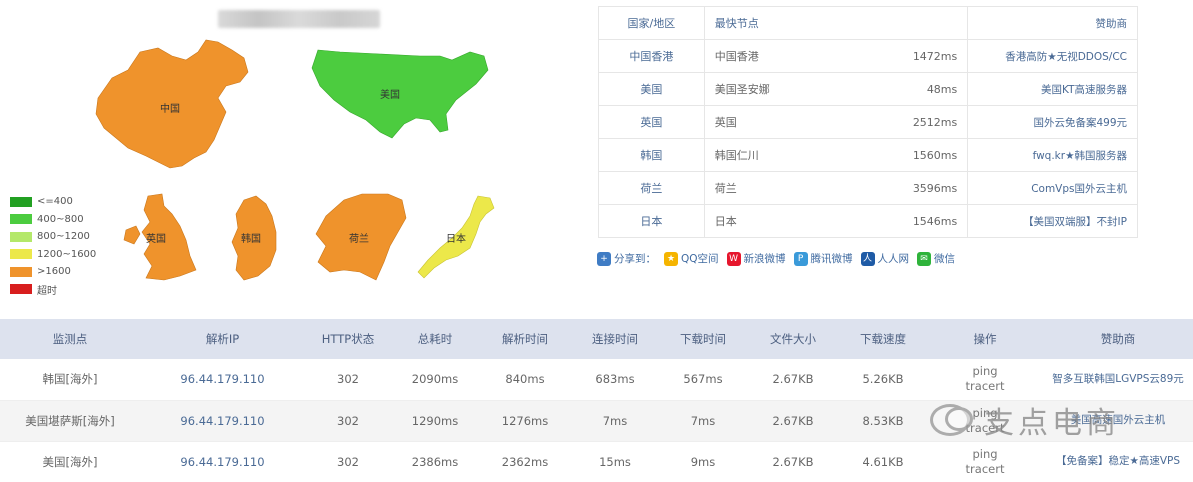 The width and height of the screenshot is (1193, 482). What do you see at coordinates (456, 238) in the screenshot?
I see `label-japan: 日本` at bounding box center [456, 238].